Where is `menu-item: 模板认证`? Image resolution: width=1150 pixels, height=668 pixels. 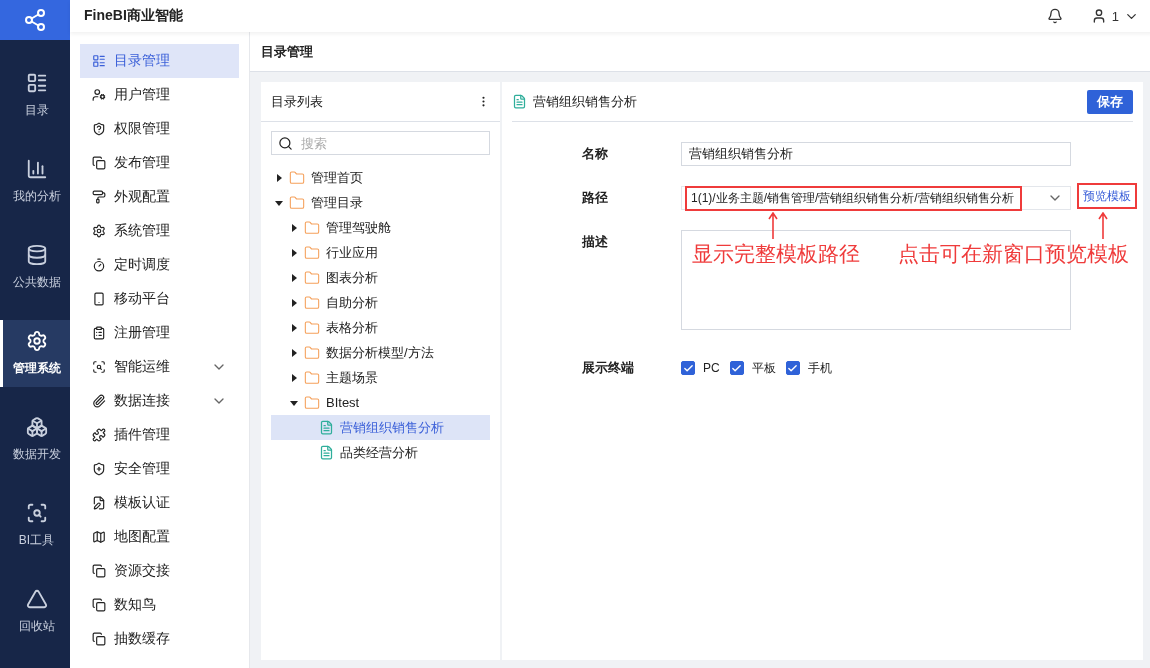 menu-item: 模板认证 is located at coordinates (159, 503).